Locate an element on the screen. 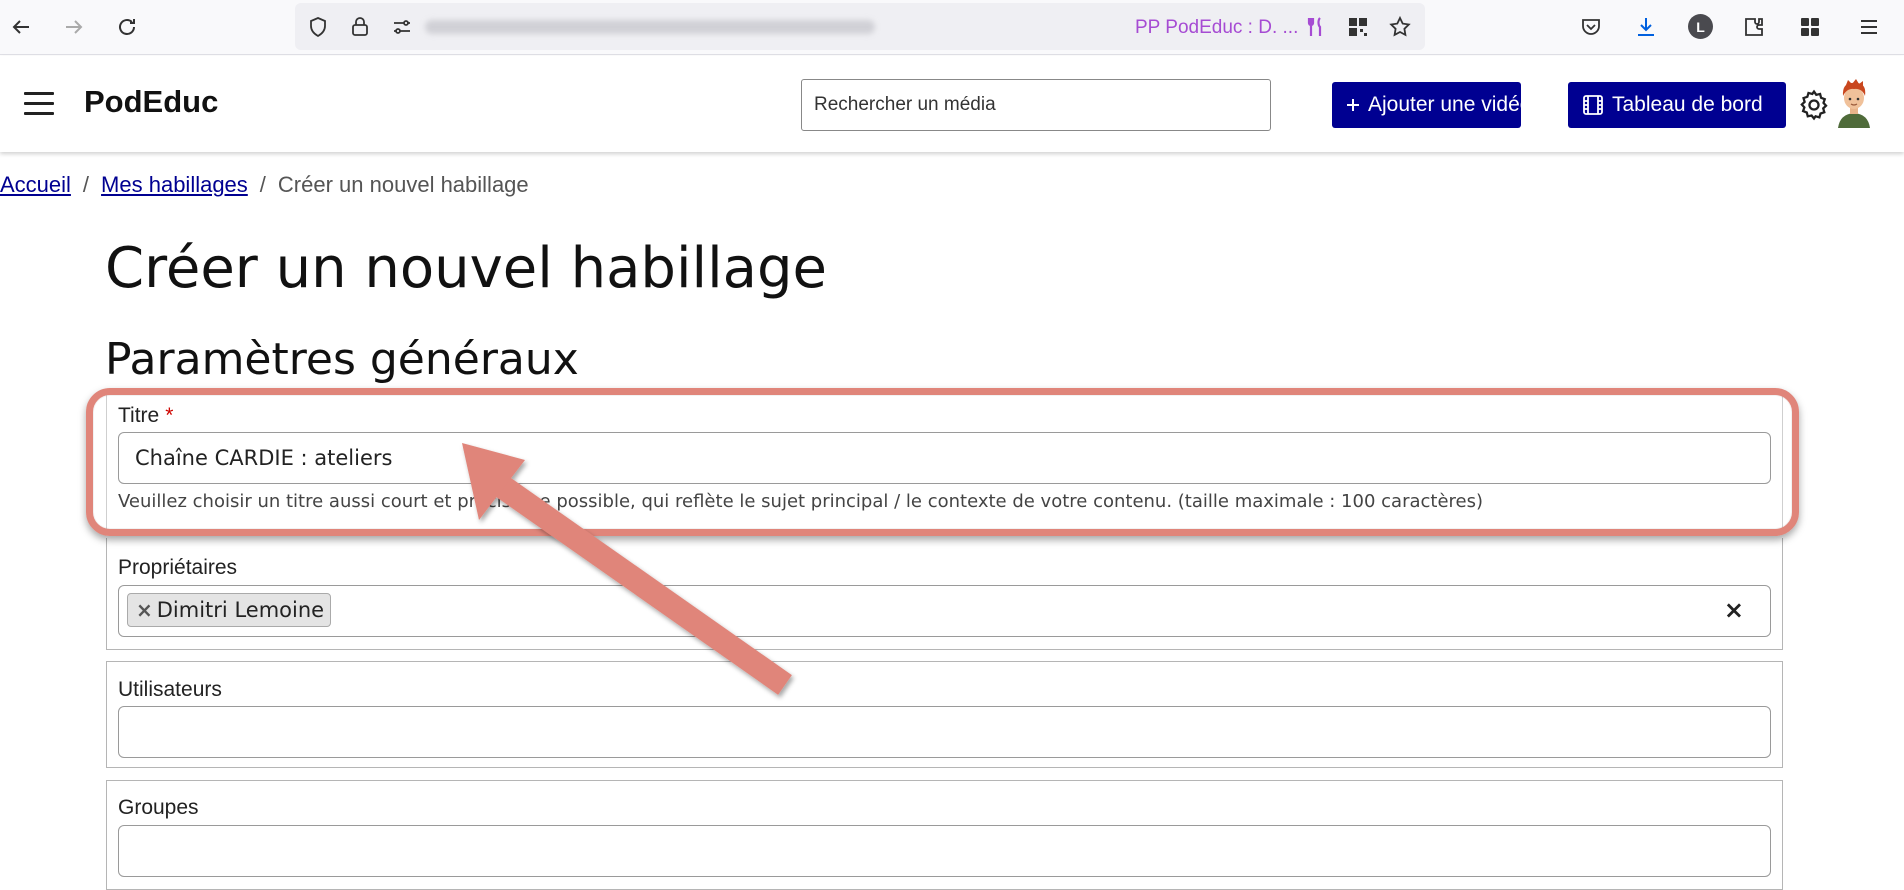 The height and width of the screenshot is (890, 1904). groups-field-label: Groupes is located at coordinates (158, 807).